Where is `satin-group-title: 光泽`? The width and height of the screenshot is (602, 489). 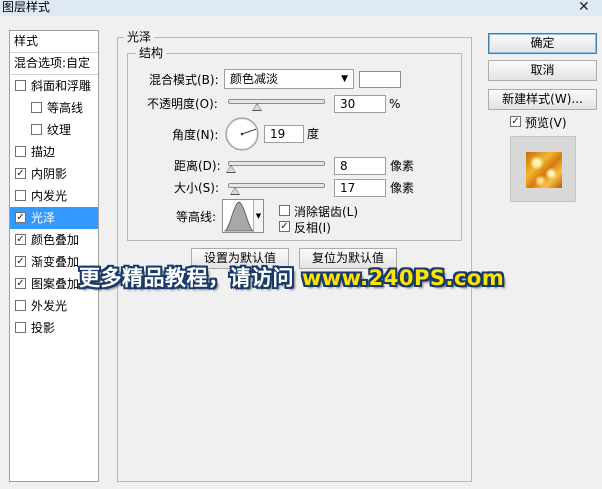
satin-group-title: 光泽 is located at coordinates (139, 37).